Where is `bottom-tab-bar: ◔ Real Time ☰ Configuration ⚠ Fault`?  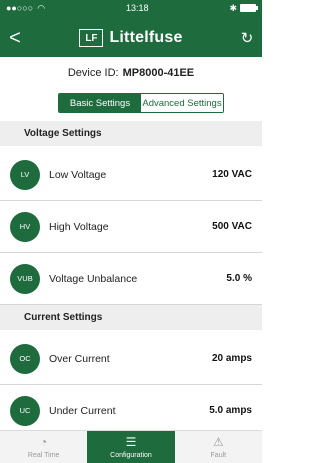
bottom-tab-bar: ◔ Real Time ☰ Configuration ⚠ Fault is located at coordinates (131, 446).